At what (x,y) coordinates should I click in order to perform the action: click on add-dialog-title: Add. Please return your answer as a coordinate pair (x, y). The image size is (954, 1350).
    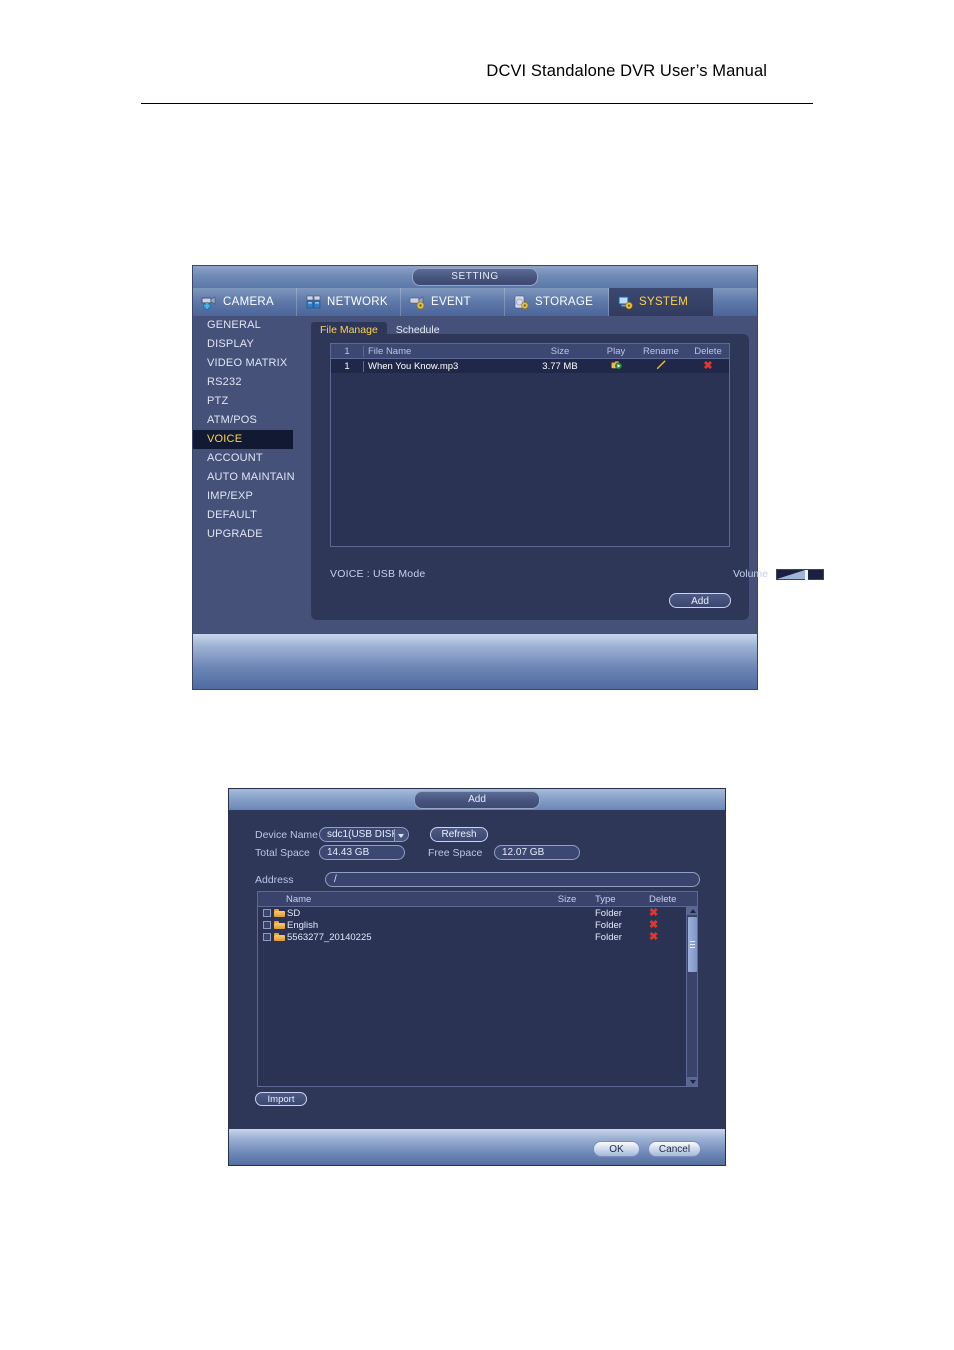
    Looking at the image, I should click on (477, 800).